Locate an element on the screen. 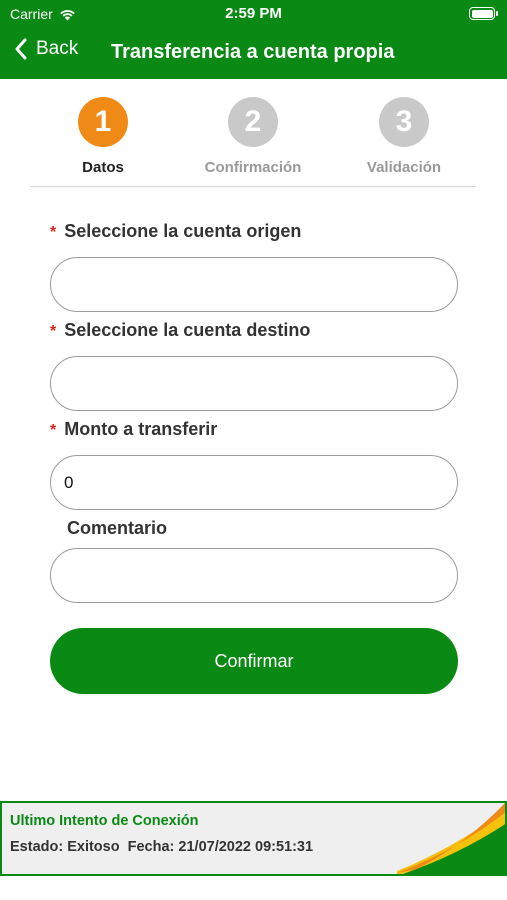 Image resolution: width=507 pixels, height=900 pixels. step-datos: 1 Datos is located at coordinates (103, 136).